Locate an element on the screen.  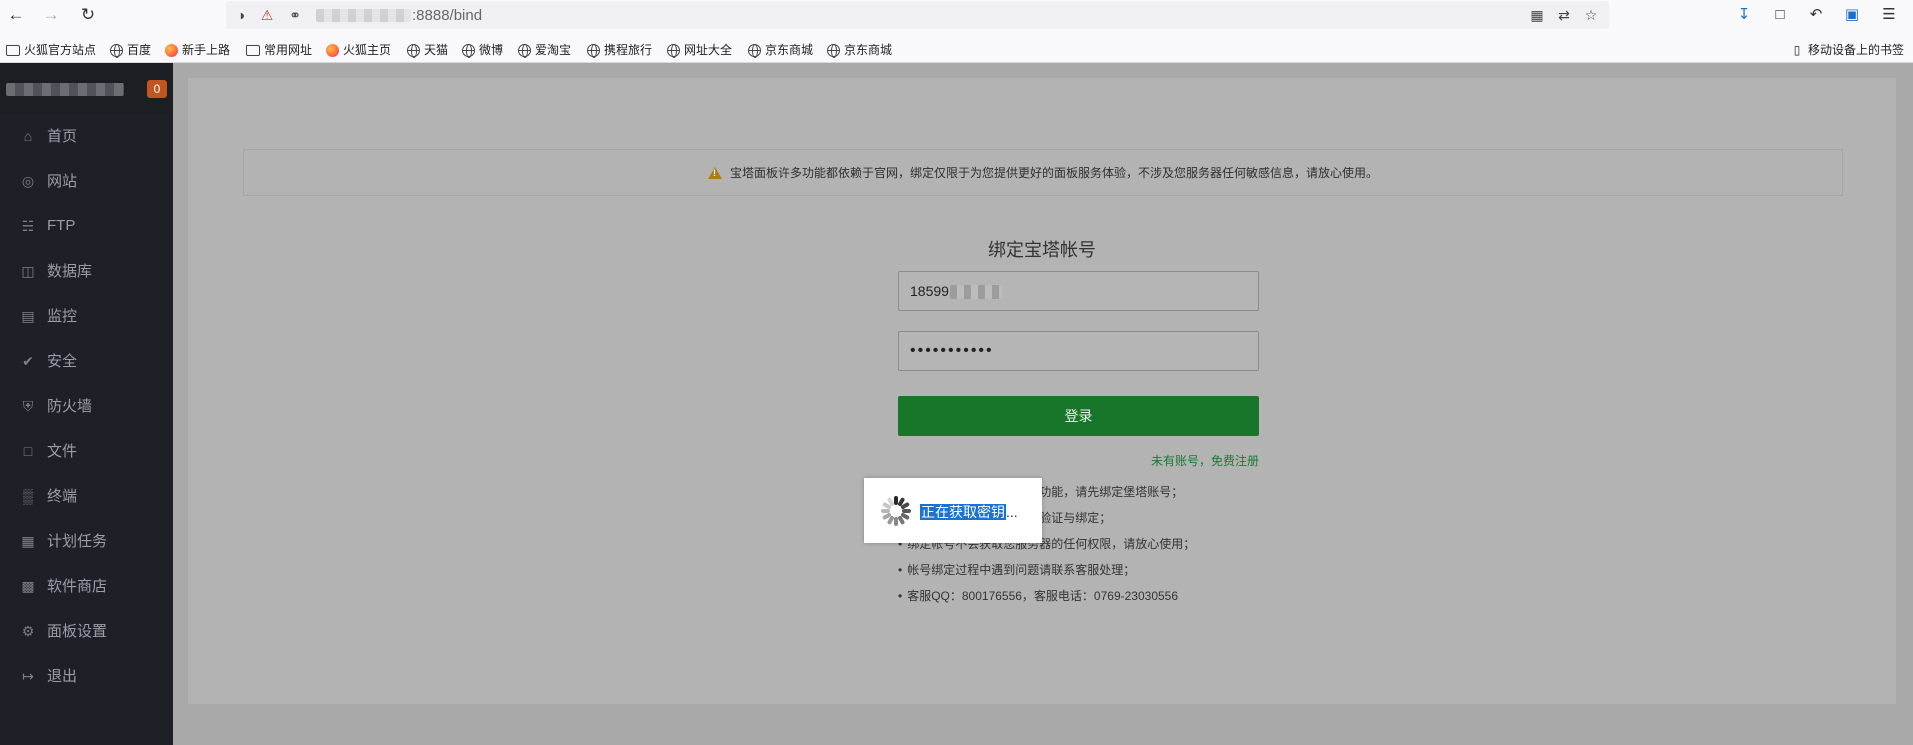
folder-icon: □ is located at coordinates (28, 450).